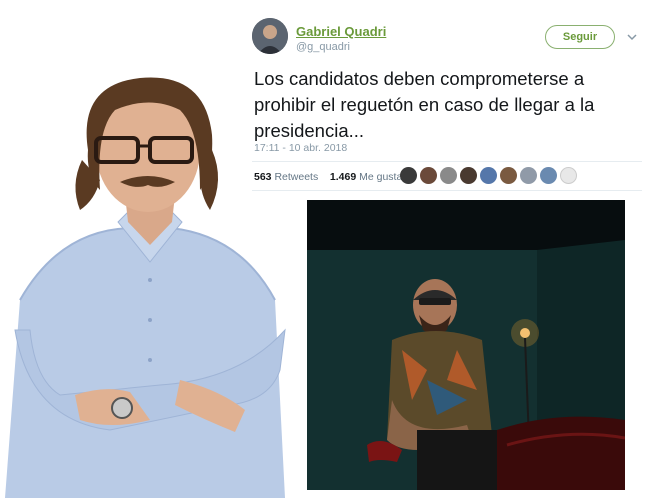  What do you see at coordinates (300, 148) in the screenshot?
I see `tweet-timestamp: 17:11 - 10 abr. 2018` at bounding box center [300, 148].